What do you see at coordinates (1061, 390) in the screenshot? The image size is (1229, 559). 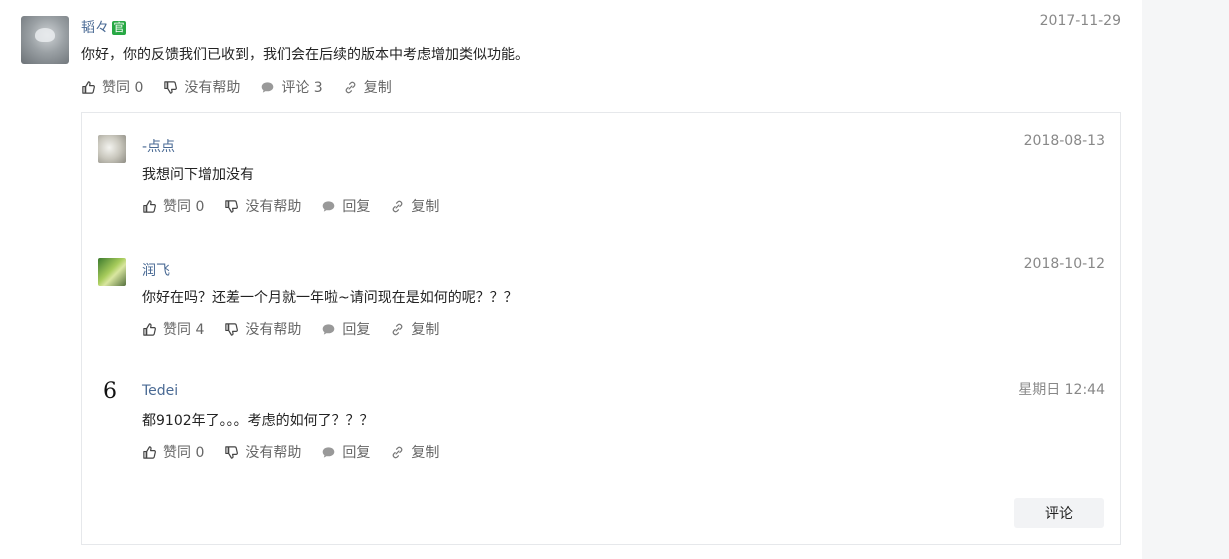 I see `reply-date: 星期日 12:44` at bounding box center [1061, 390].